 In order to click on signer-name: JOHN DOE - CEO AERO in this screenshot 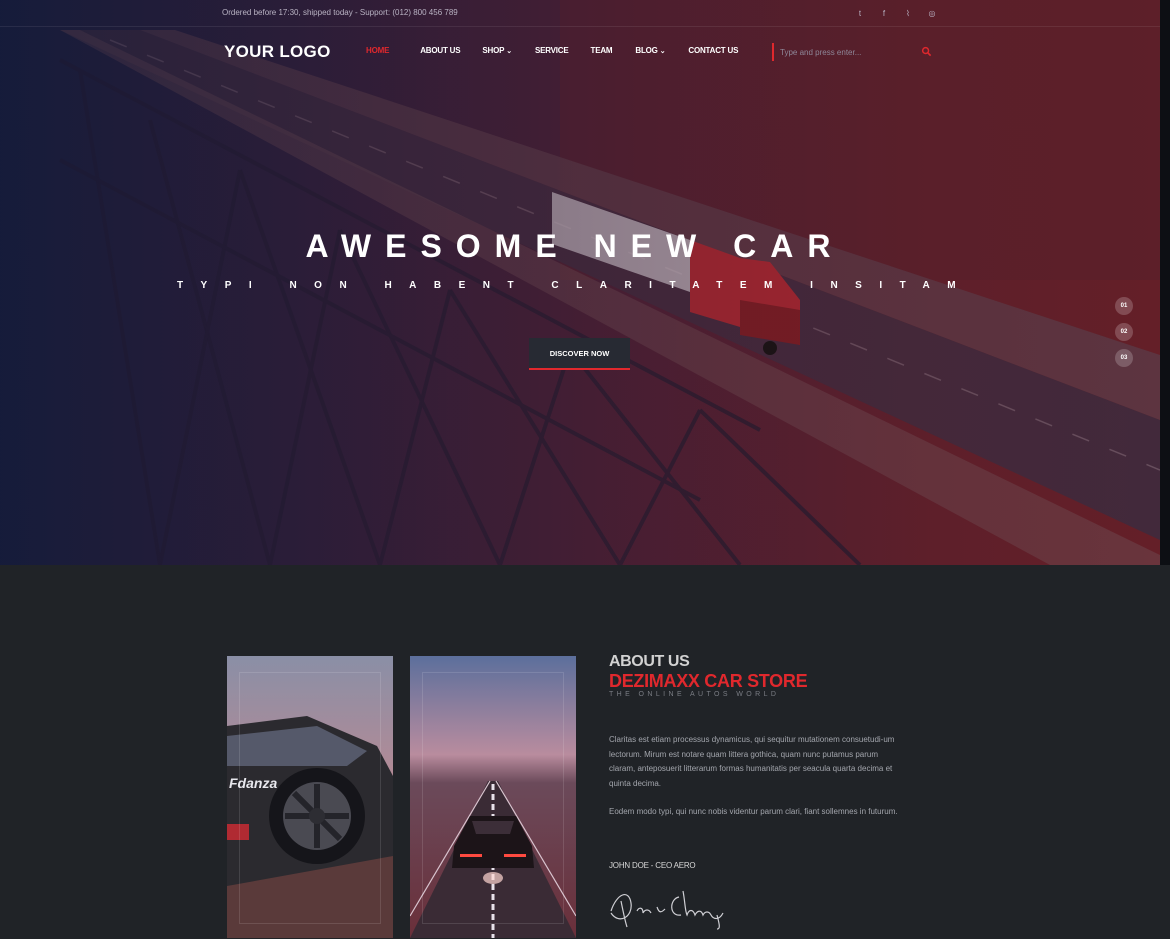, I will do `click(652, 865)`.